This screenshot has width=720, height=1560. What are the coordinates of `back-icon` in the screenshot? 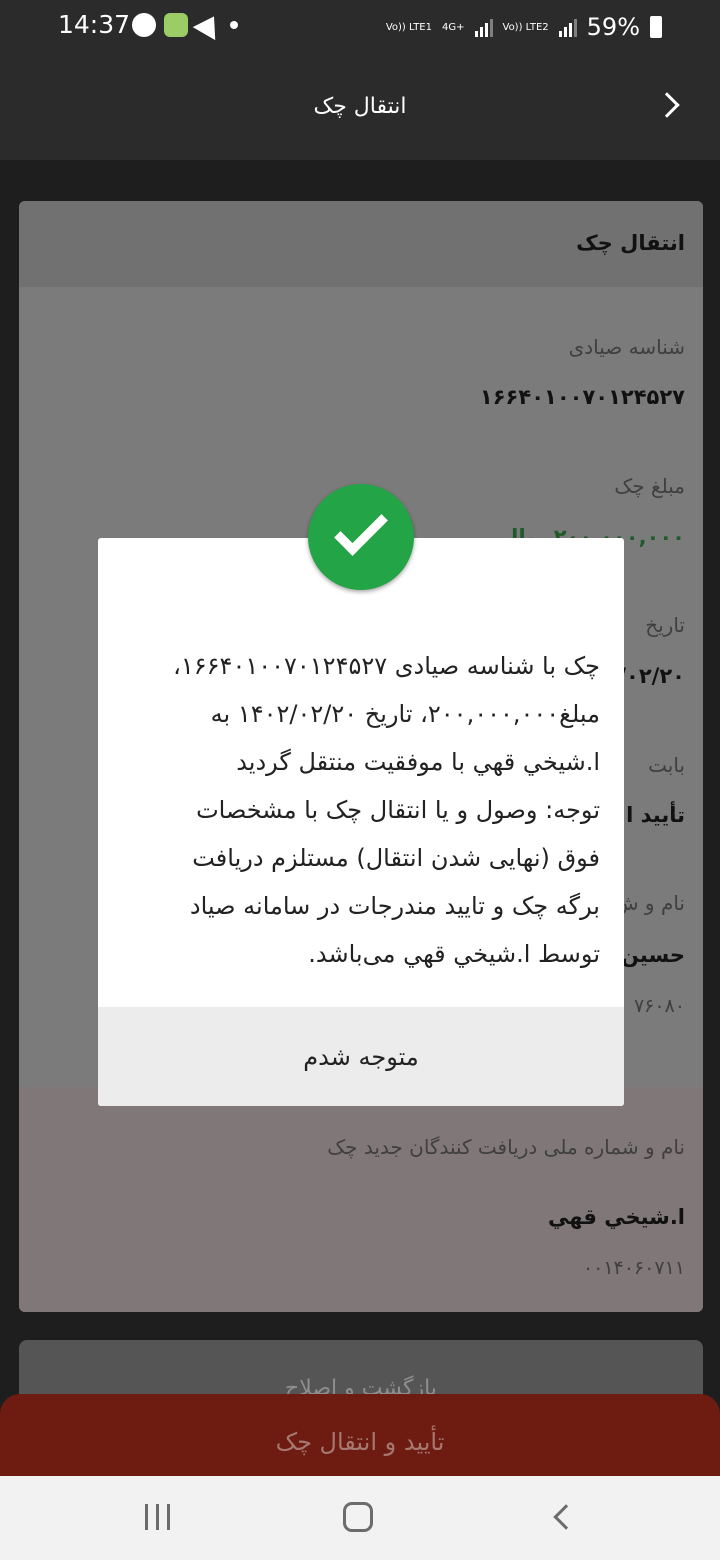 It's located at (566, 1517).